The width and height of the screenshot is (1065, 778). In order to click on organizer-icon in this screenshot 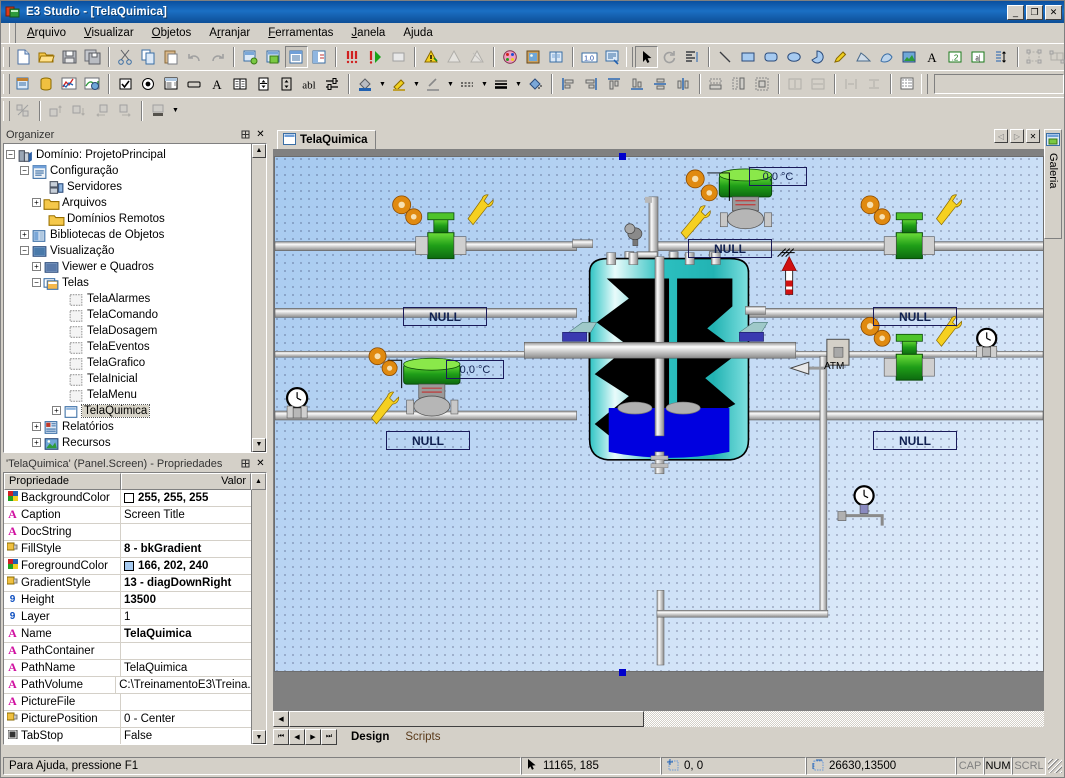, I will do `click(319, 57)`.